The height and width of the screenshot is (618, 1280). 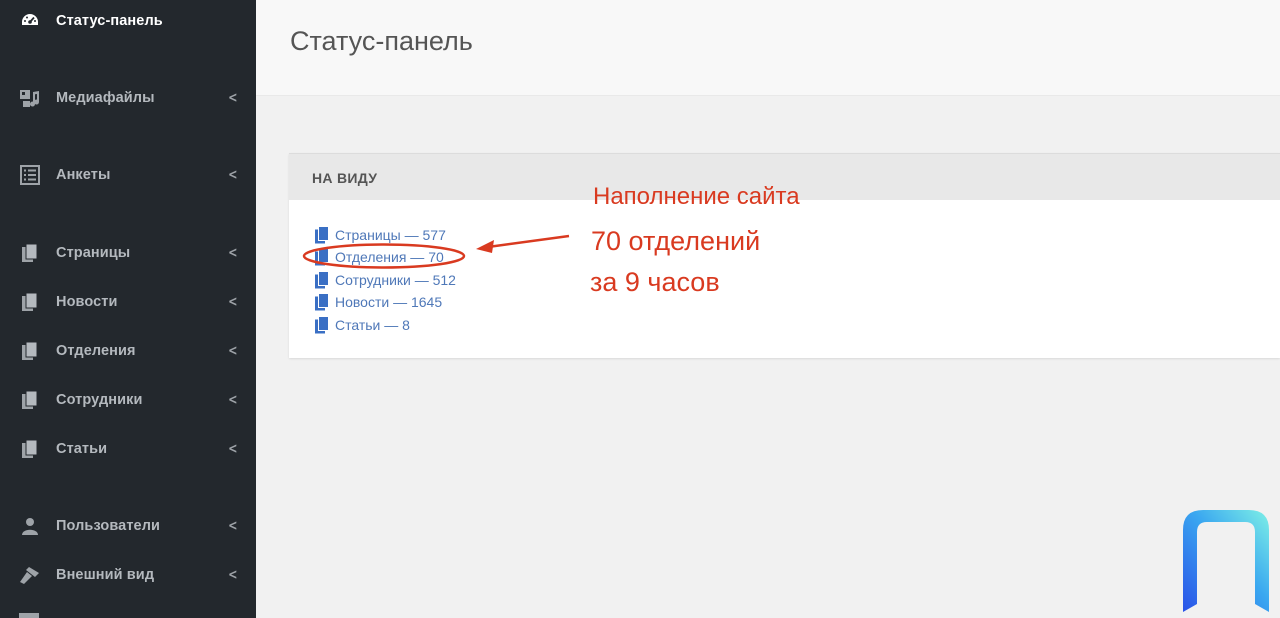 I want to click on sidebar-item-articles: Статьи <, so click(x=128, y=449).